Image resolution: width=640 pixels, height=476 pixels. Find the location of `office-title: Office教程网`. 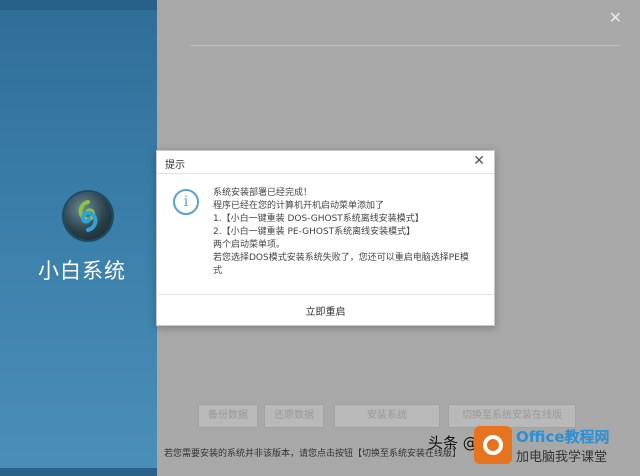

office-title: Office教程网 is located at coordinates (563, 437).